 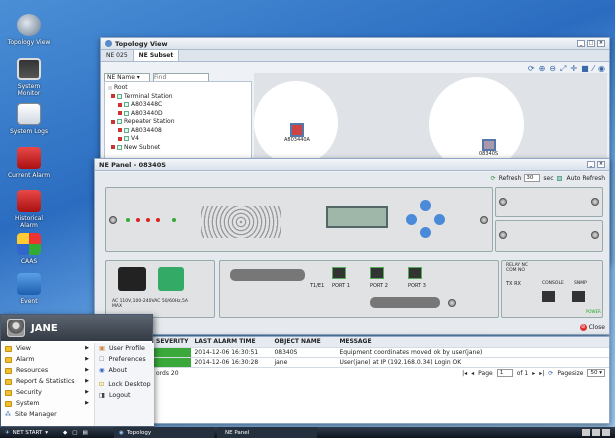 What do you see at coordinates (29, 30) in the screenshot?
I see `desktop-icon-topology-view: Topology View` at bounding box center [29, 30].